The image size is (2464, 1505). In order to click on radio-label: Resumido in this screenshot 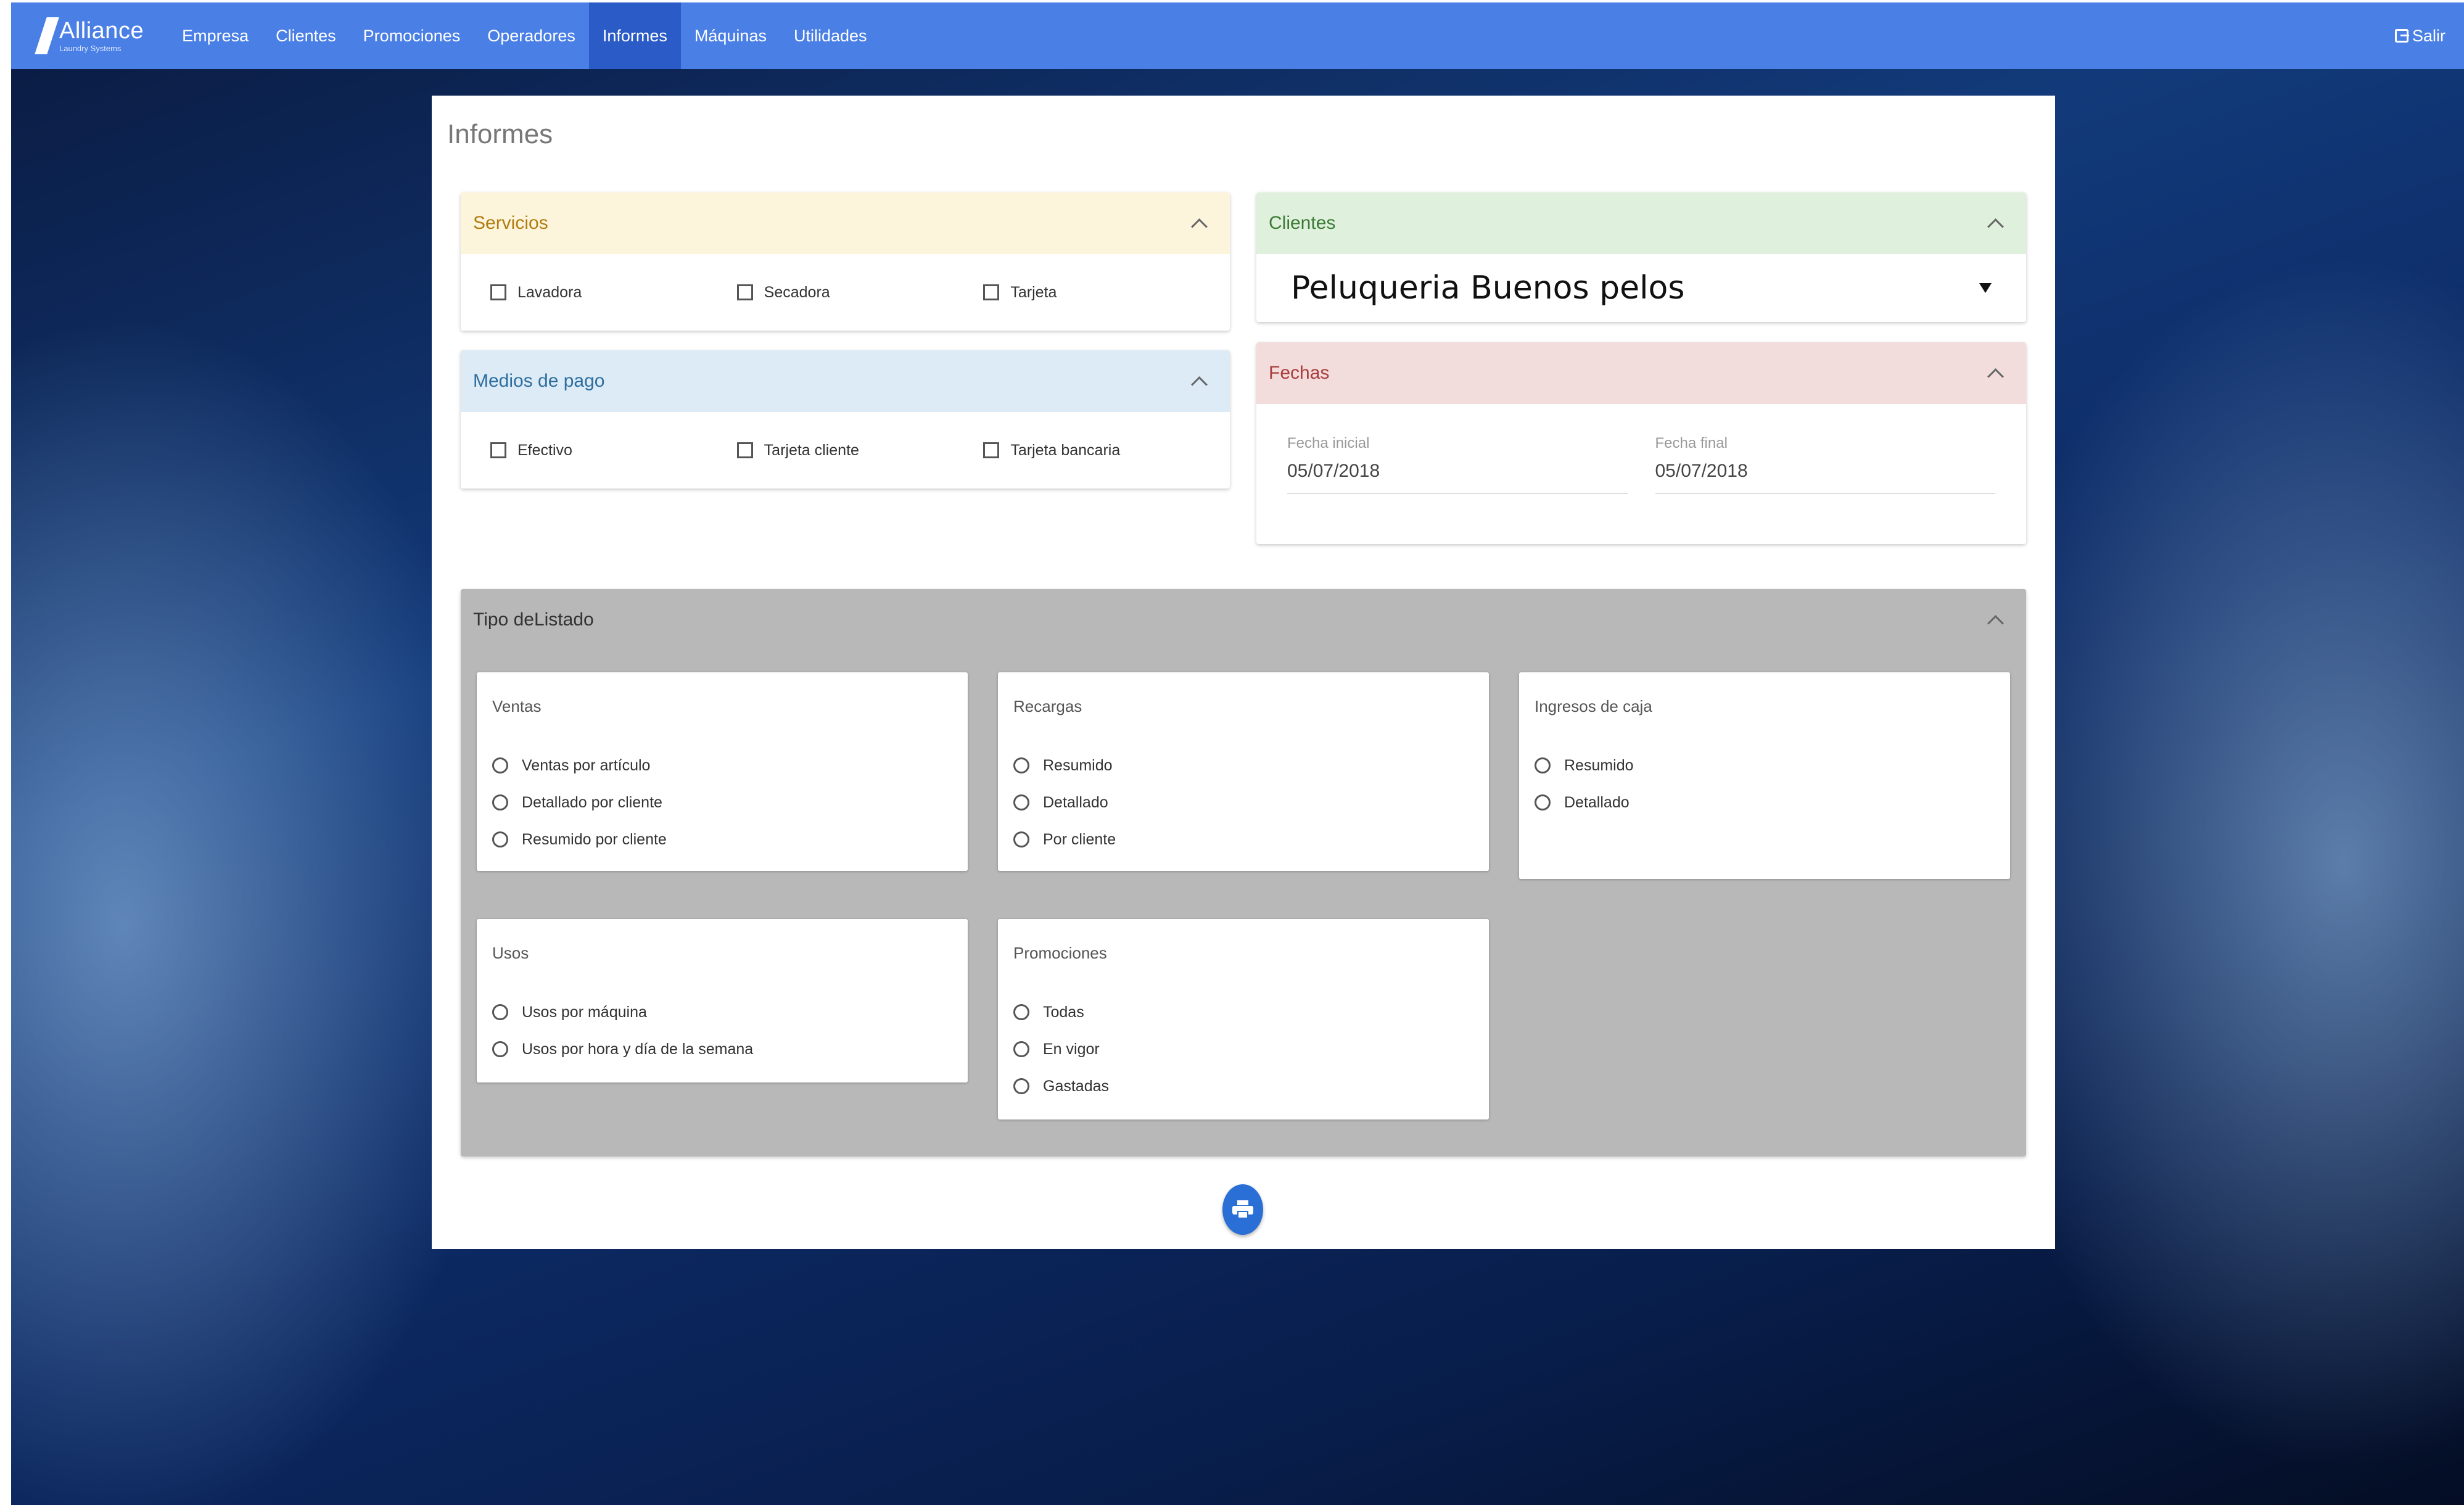, I will do `click(1599, 765)`.